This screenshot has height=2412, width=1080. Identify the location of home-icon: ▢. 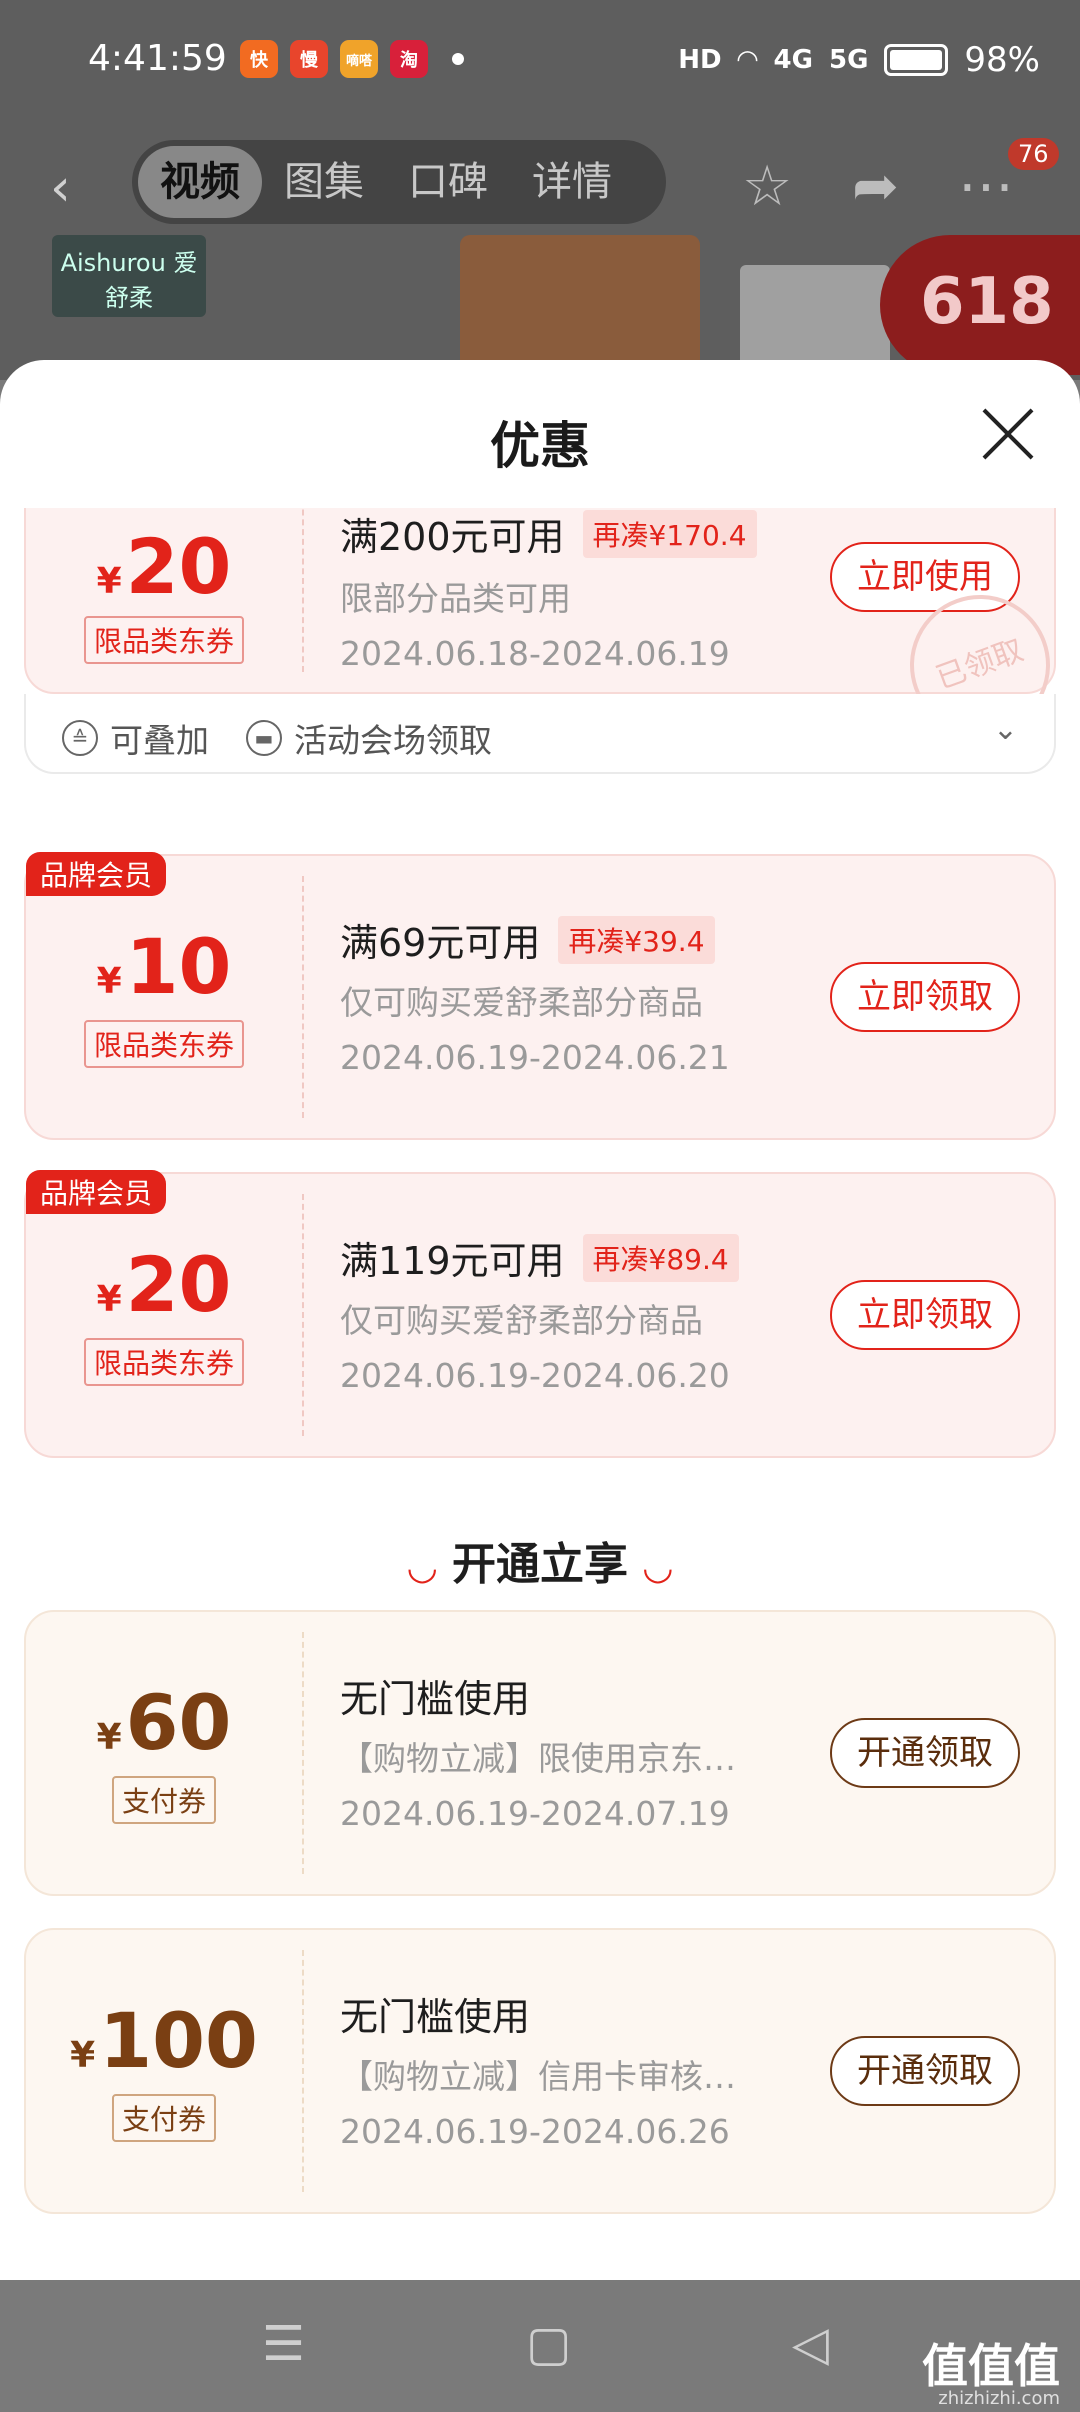
(548, 2344).